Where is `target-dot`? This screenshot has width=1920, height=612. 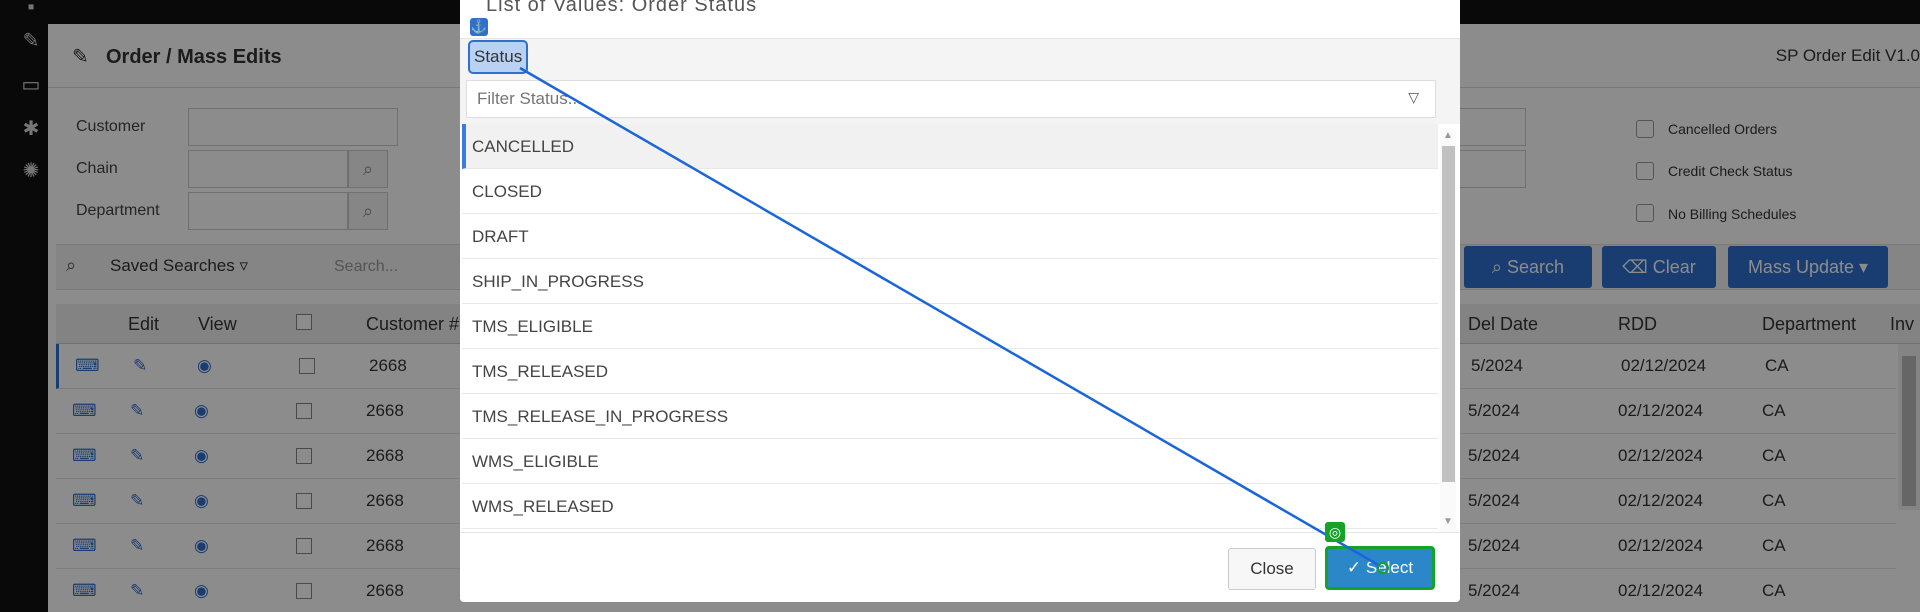 target-dot is located at coordinates (1383, 568).